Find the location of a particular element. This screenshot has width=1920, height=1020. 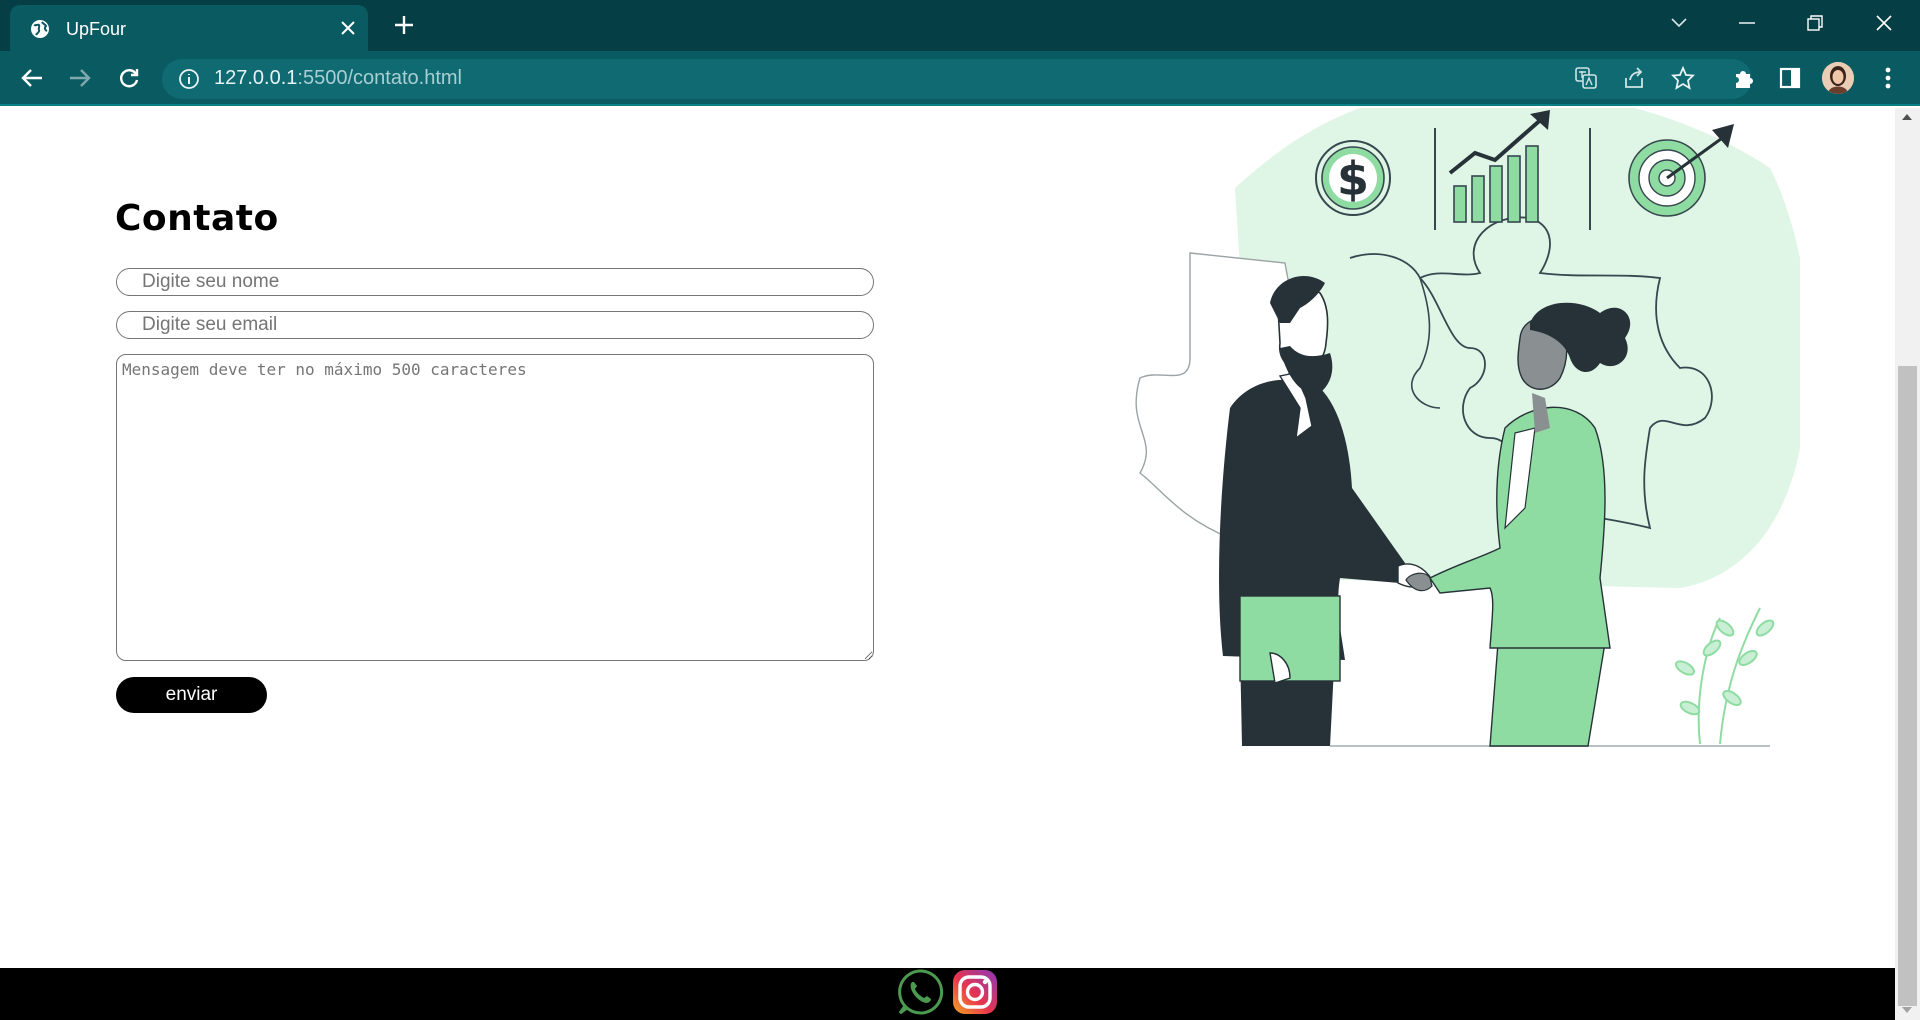

globe-icon is located at coordinates (40, 29).